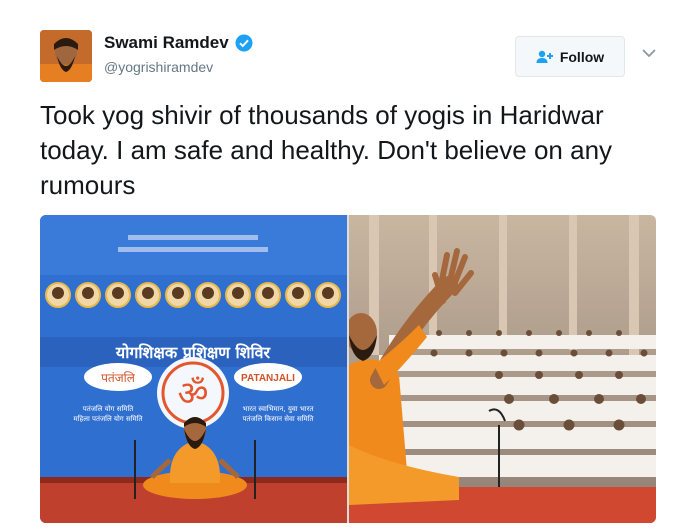 The image size is (696, 531). What do you see at coordinates (582, 56) in the screenshot?
I see `follow-label: Follow` at bounding box center [582, 56].